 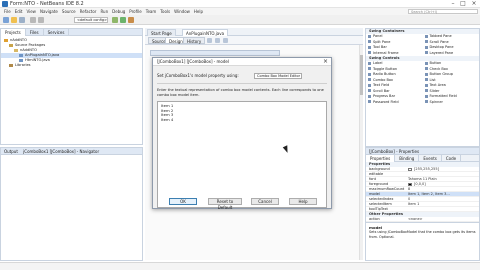 I want to click on new-project-icon, so click(x=6, y=20).